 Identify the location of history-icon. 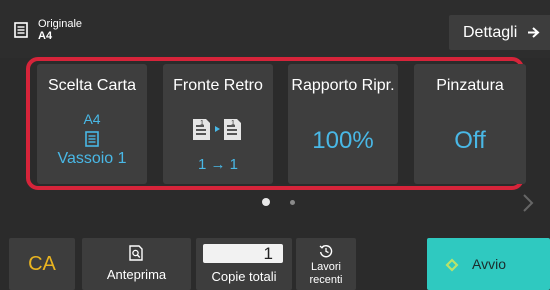
(326, 251).